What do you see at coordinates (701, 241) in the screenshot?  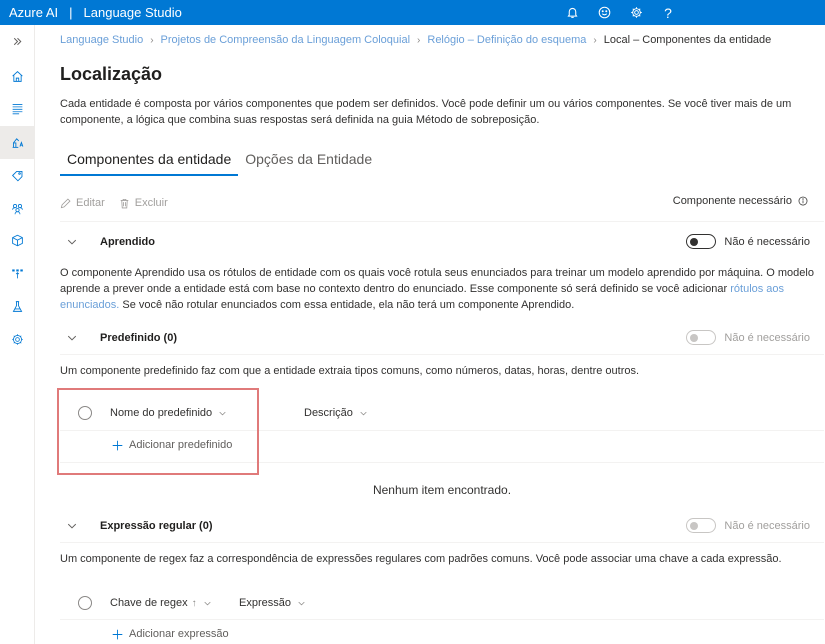 I see `learned-required-toggle` at bounding box center [701, 241].